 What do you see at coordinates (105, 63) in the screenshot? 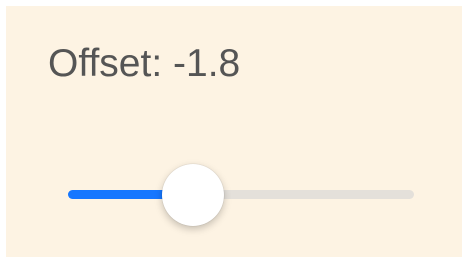
I see `offset-label: Offset:` at bounding box center [105, 63].